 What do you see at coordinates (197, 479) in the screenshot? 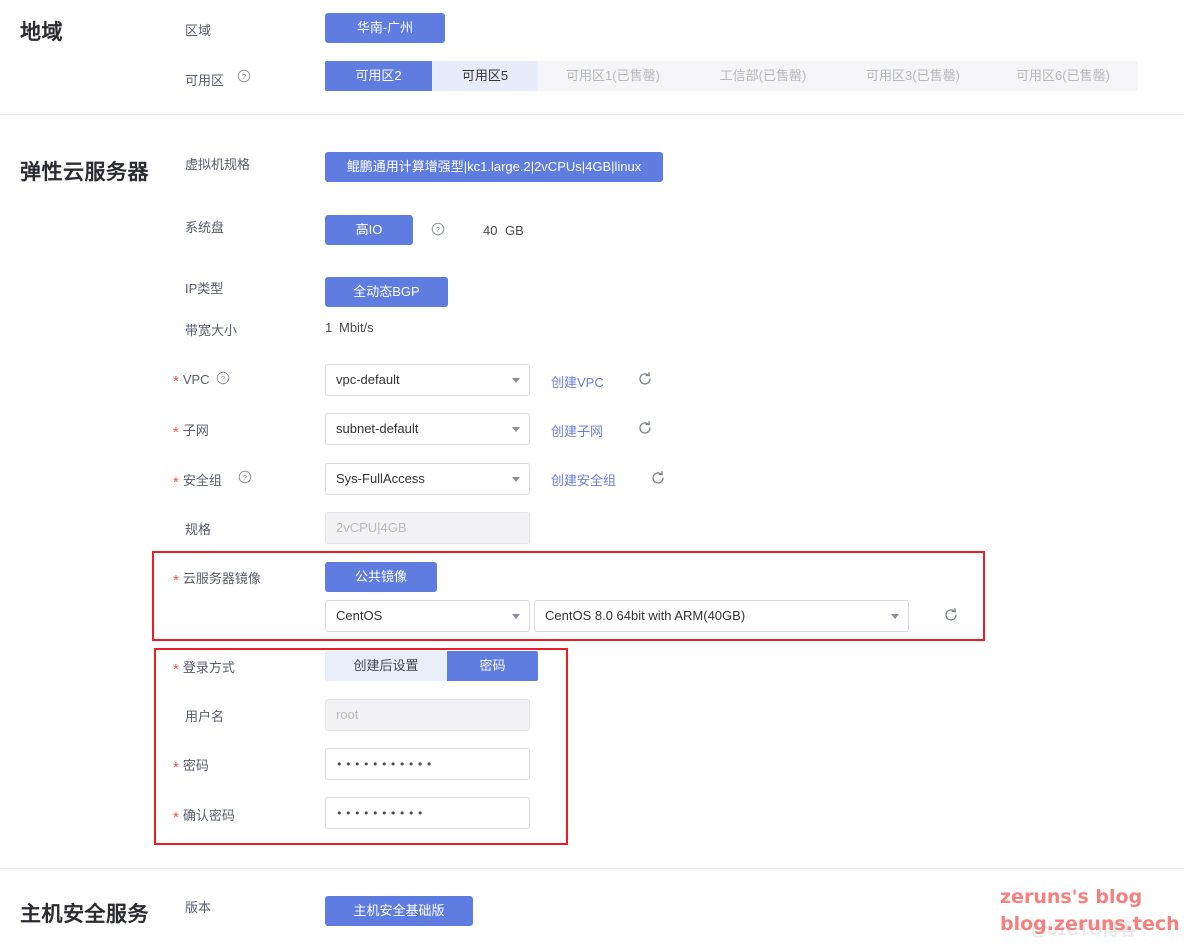
I see `security-group-field-label: 安全组` at bounding box center [197, 479].